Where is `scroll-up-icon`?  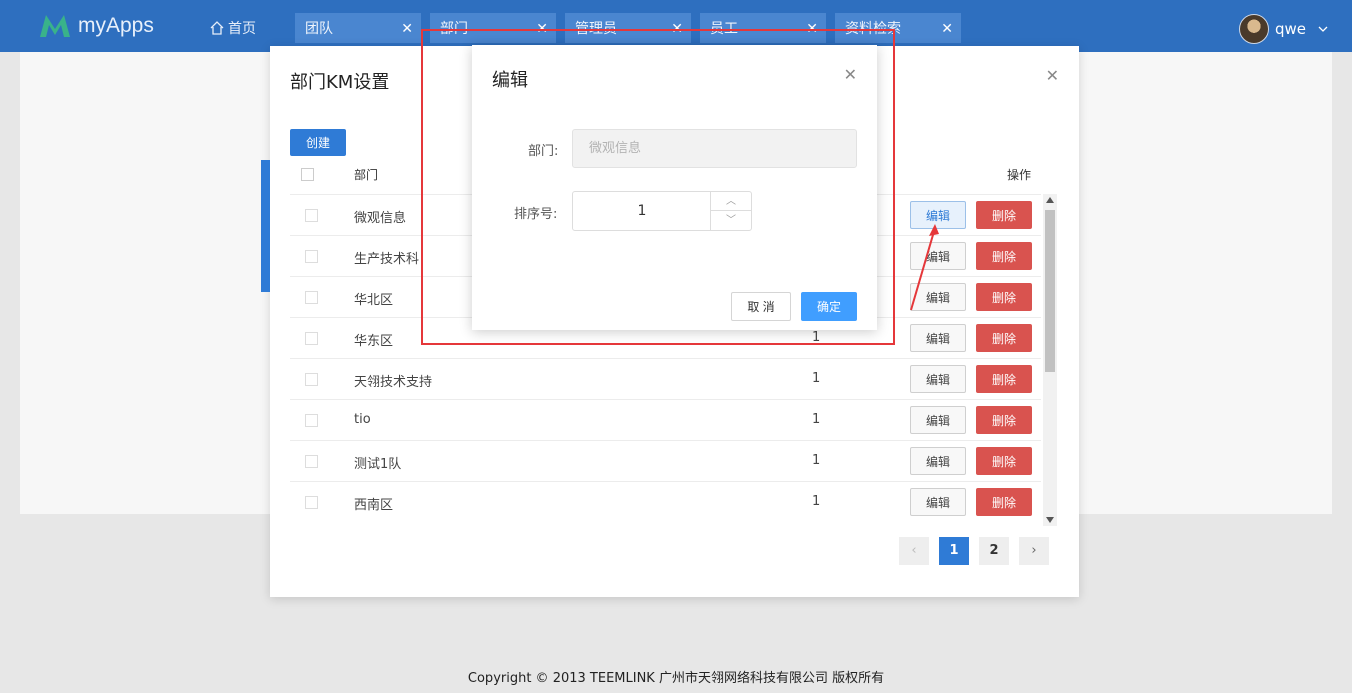
scroll-up-icon is located at coordinates (1050, 200).